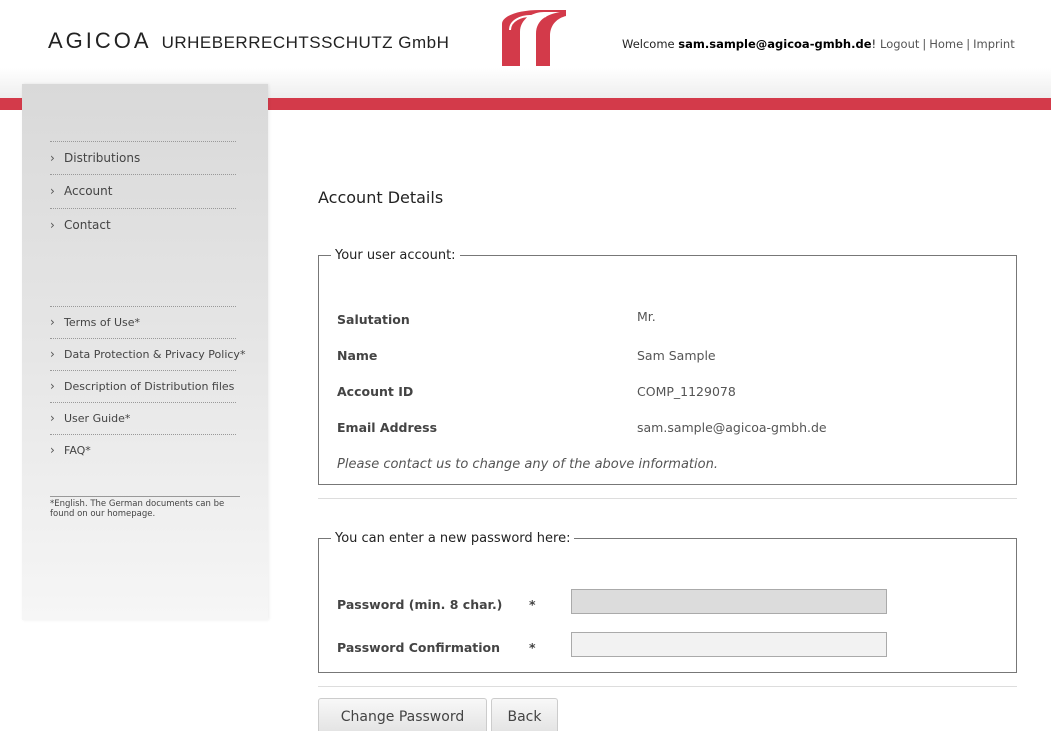 The height and width of the screenshot is (735, 1051). I want to click on welcome-suffix: !, so click(874, 44).